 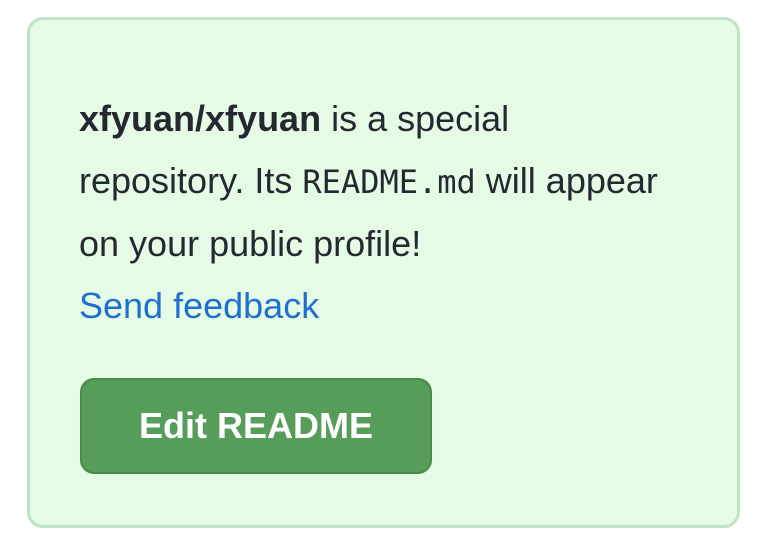 I want to click on readme-filename: README.md, so click(x=389, y=182).